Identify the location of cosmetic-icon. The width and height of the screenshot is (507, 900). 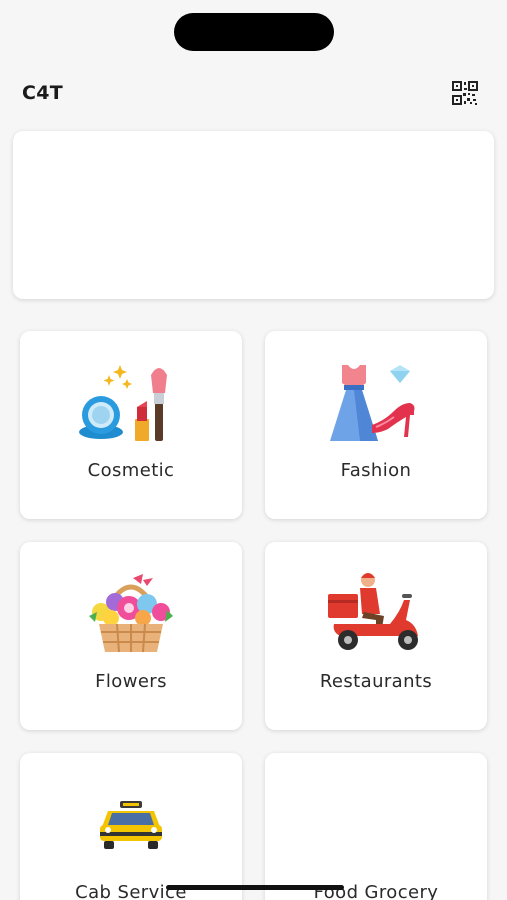
(131, 403).